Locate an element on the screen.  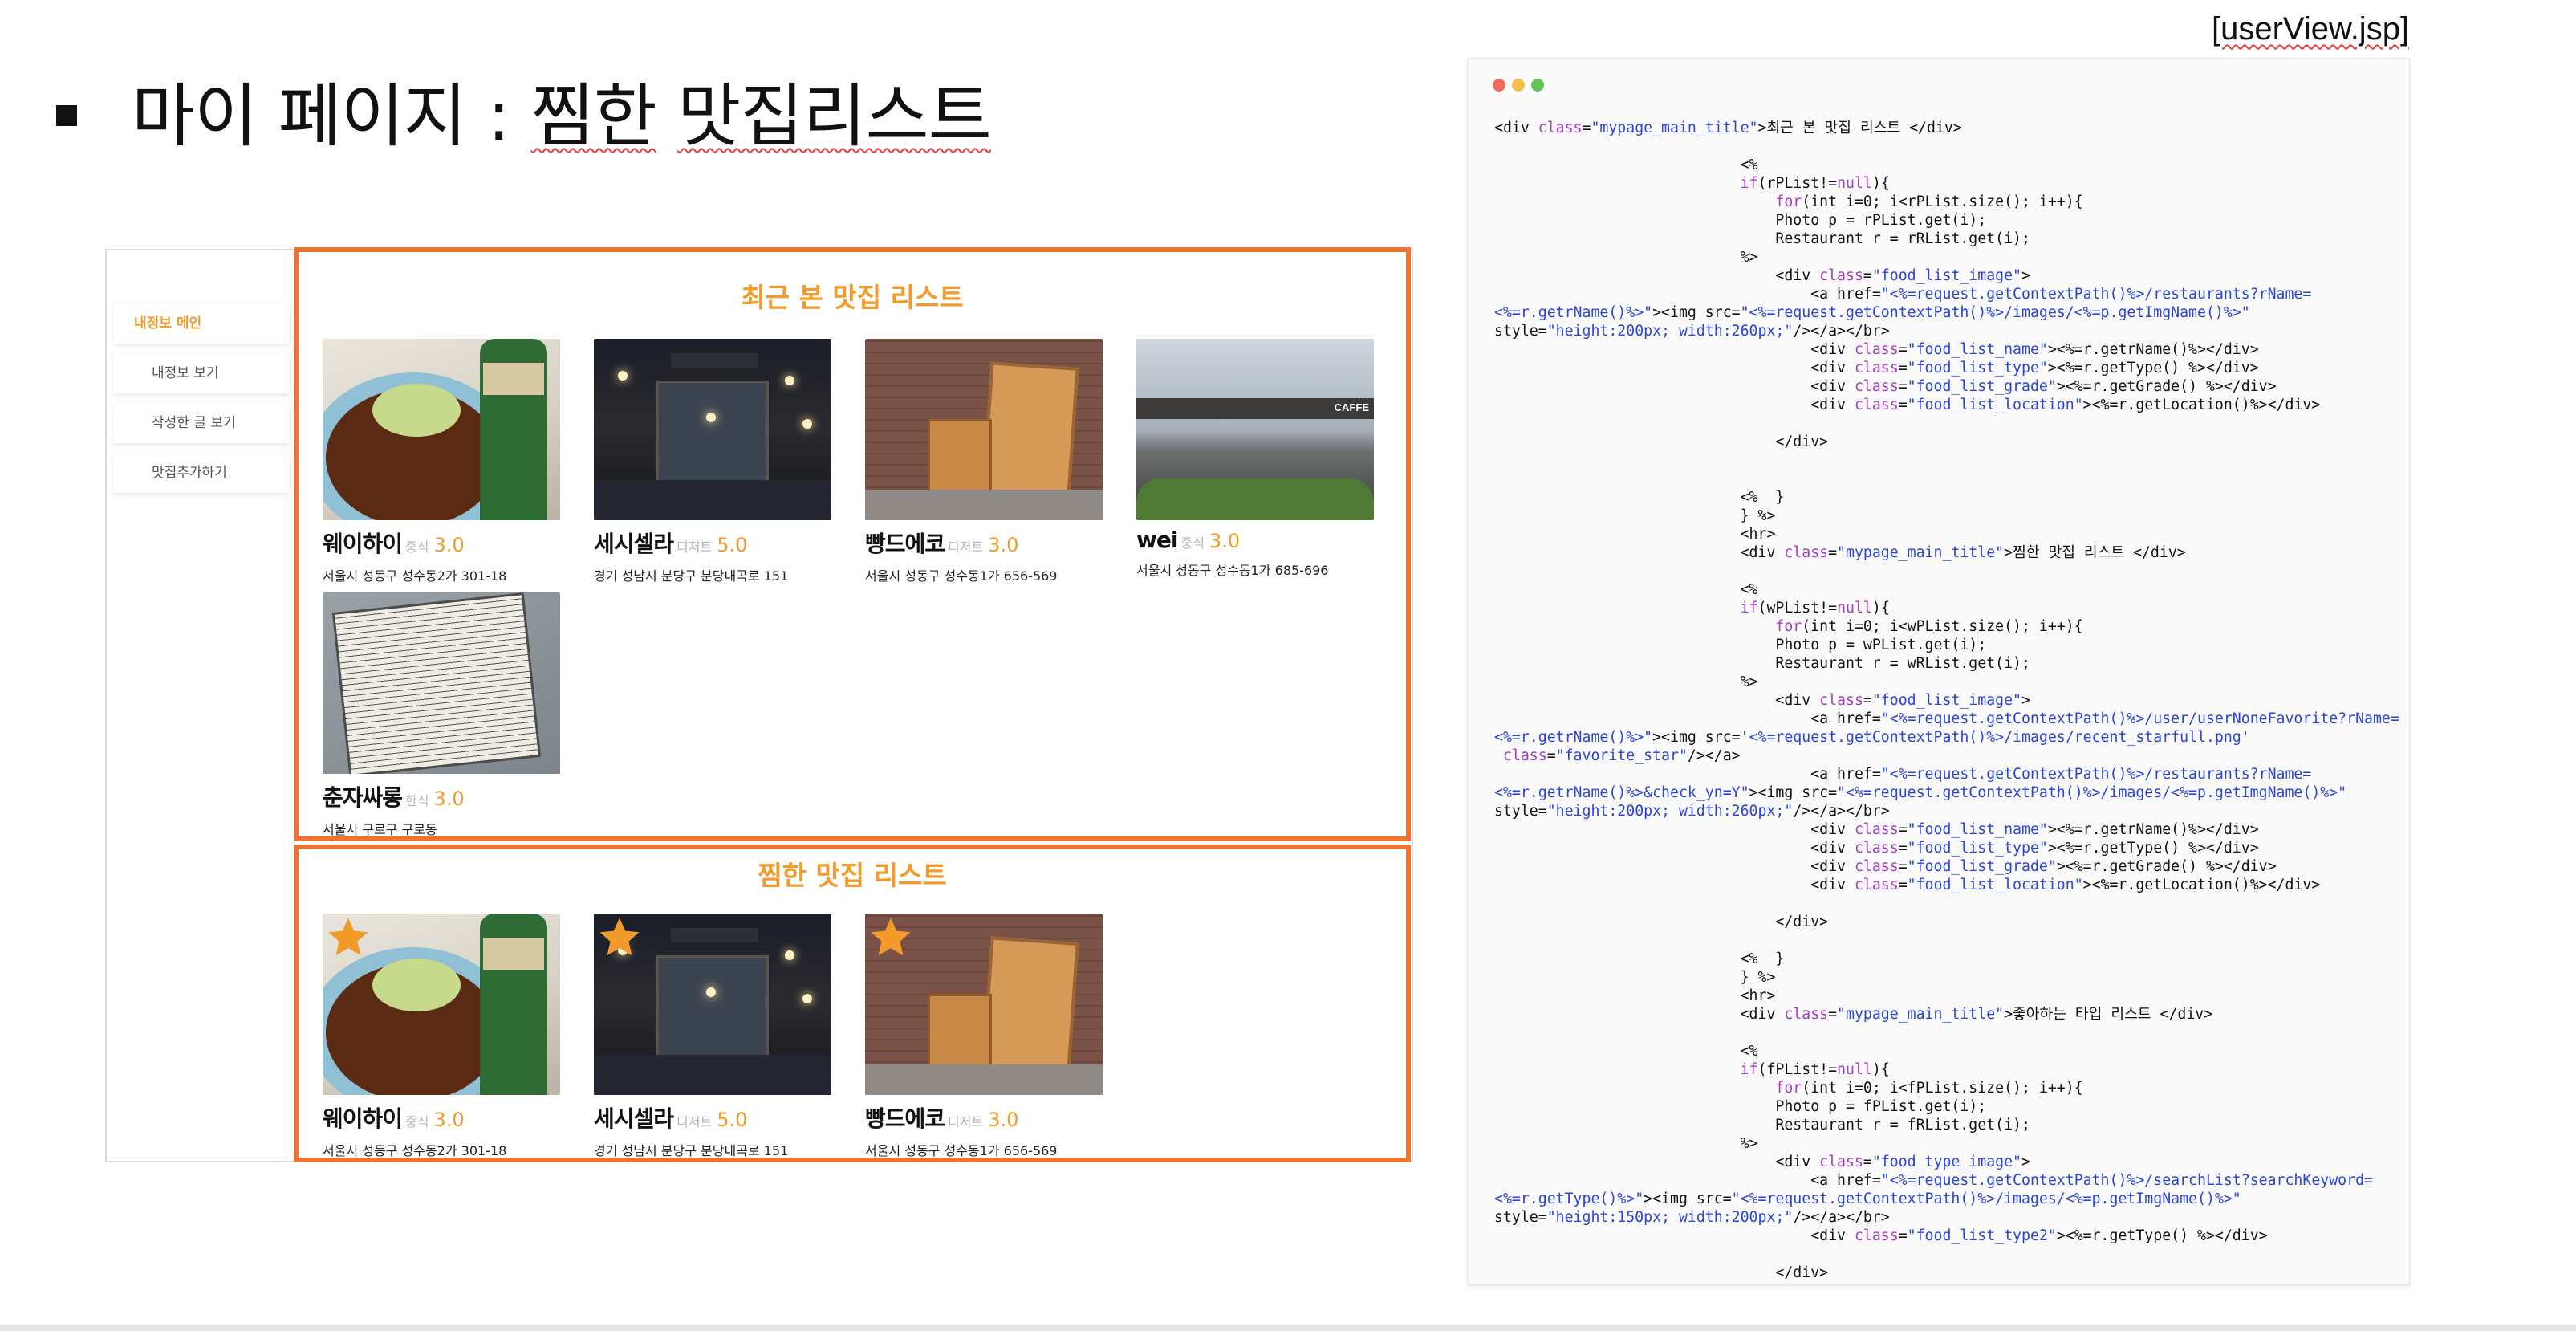
side-menu: 내정보 메인 내정보 보기 작성한 글 보기 맛집추가하기 is located at coordinates (201, 403).